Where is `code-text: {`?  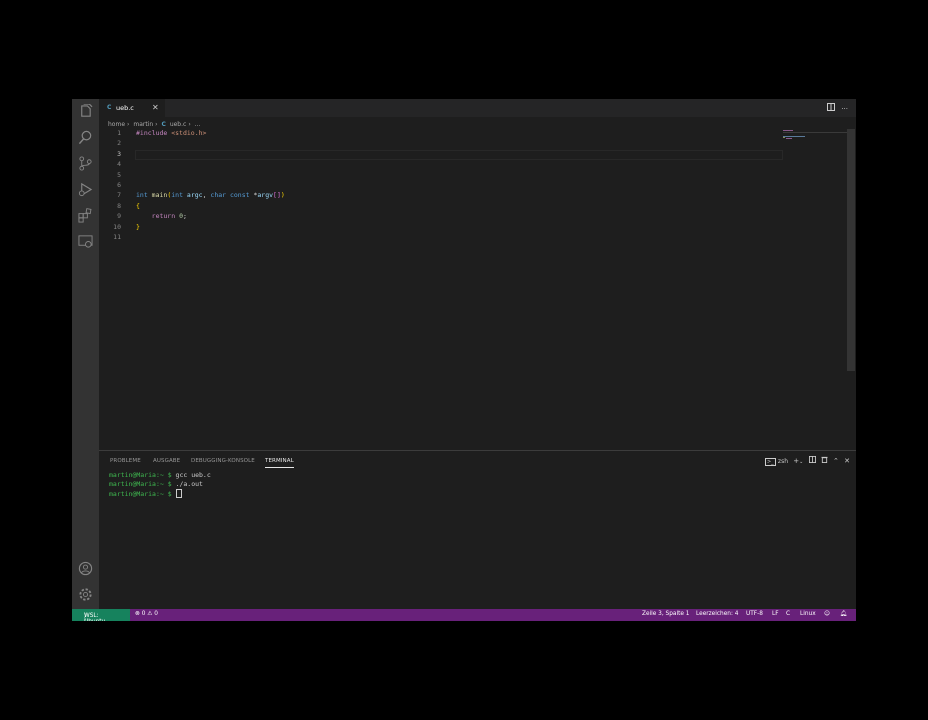 code-text: { is located at coordinates (138, 205).